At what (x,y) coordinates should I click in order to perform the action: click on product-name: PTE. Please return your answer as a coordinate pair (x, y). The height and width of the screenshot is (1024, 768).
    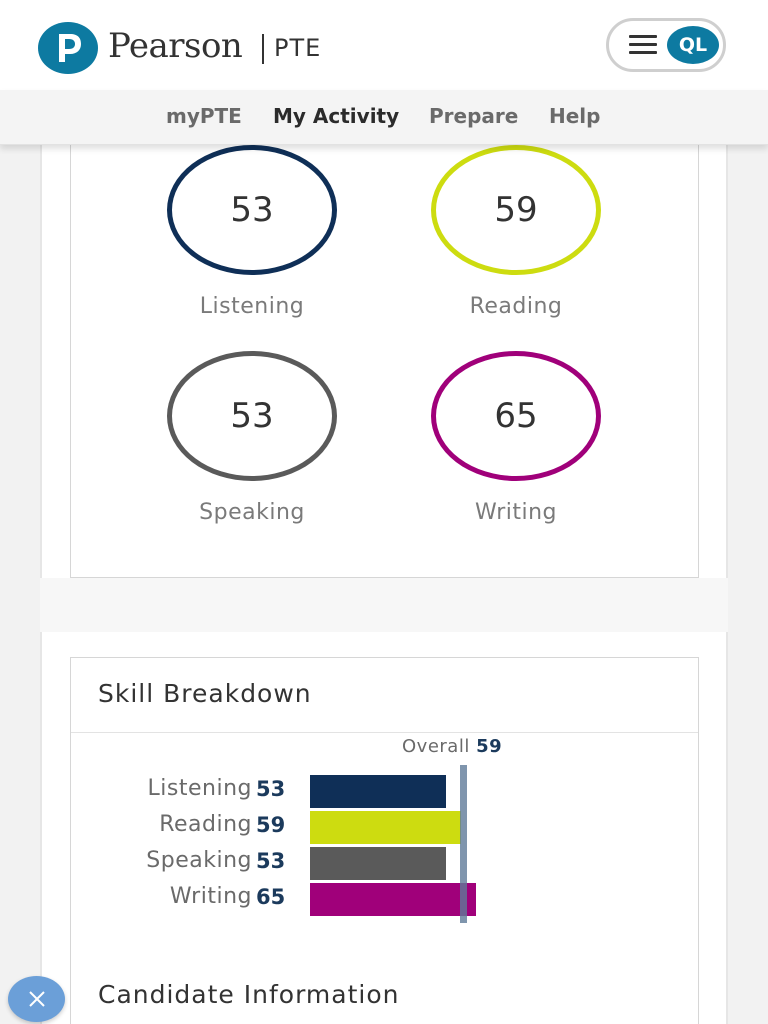
    Looking at the image, I should click on (298, 48).